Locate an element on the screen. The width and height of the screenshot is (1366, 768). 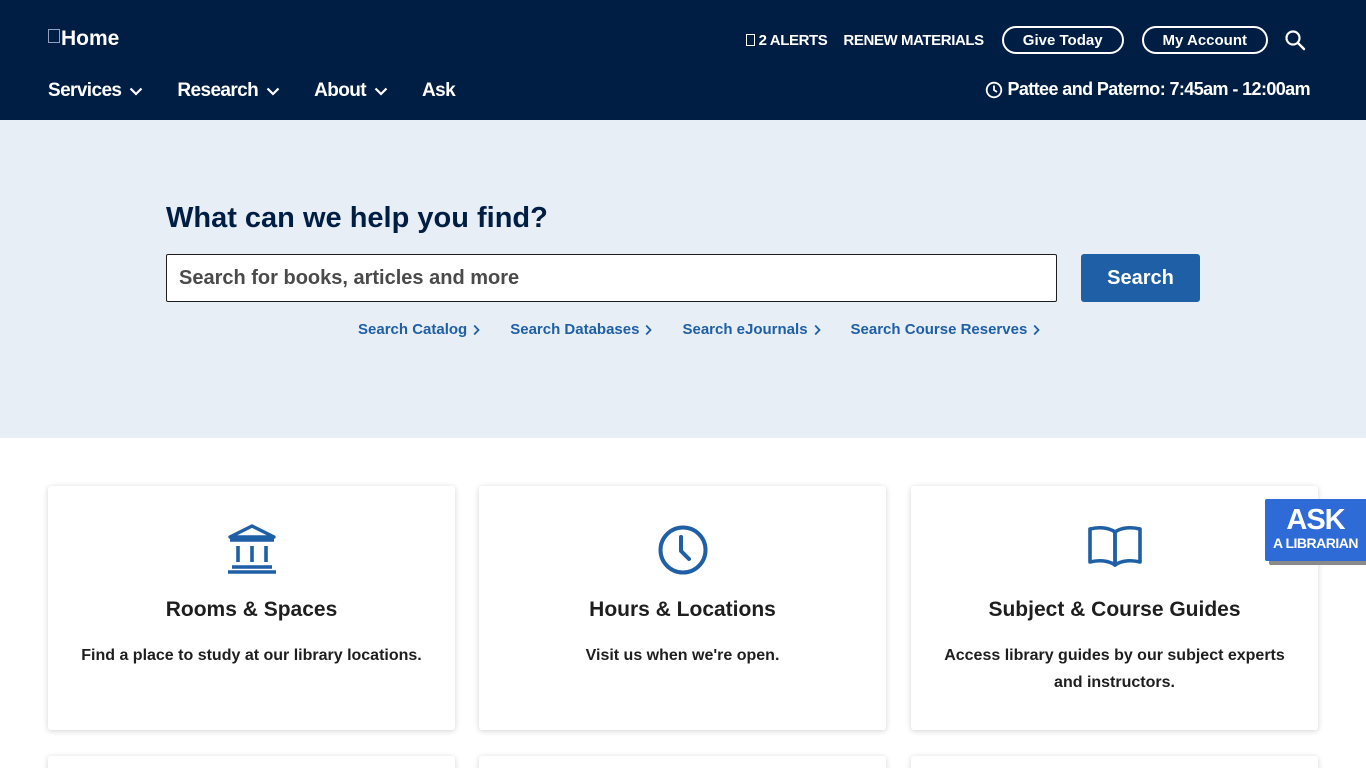
home-logo-link: Home is located at coordinates (83, 39).